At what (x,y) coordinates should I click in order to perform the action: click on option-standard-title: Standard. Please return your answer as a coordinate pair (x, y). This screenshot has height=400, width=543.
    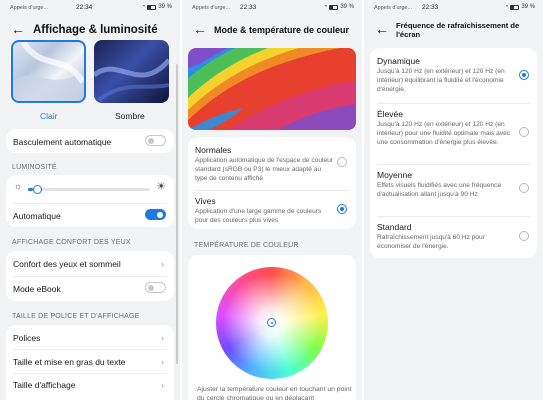
    Looking at the image, I should click on (394, 227).